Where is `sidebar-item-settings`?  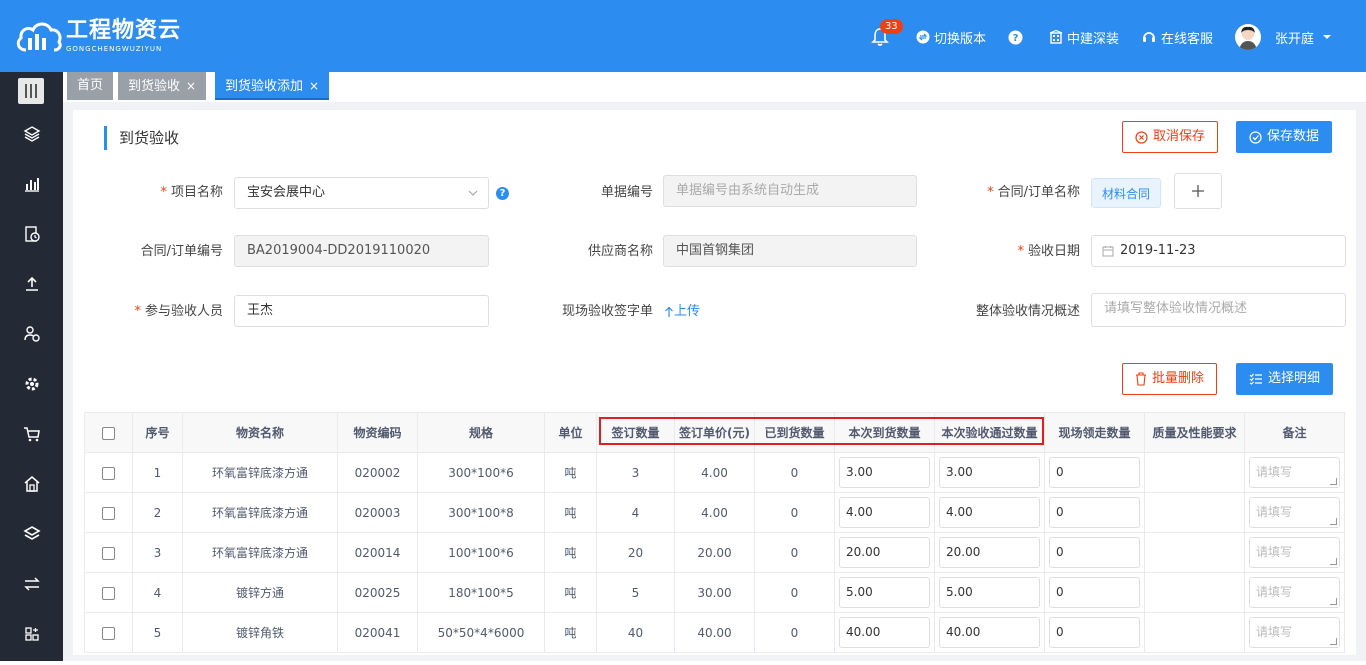 sidebar-item-settings is located at coordinates (32, 384).